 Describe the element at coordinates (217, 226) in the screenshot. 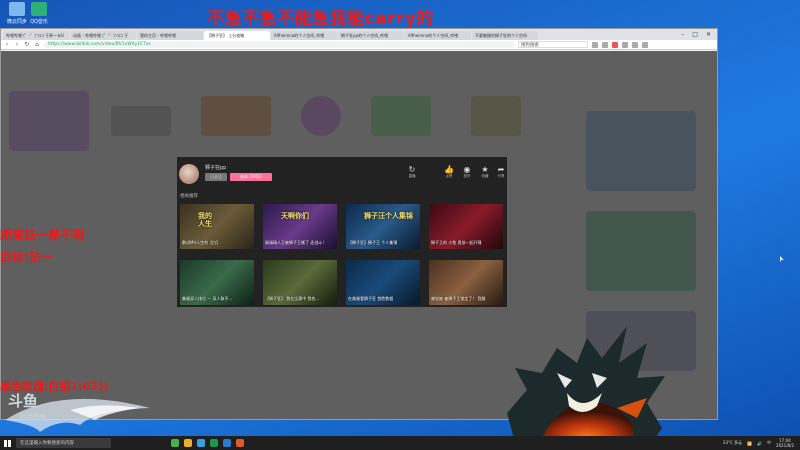

I see `related-video-card: 我的 人生歌词MV人生的【白】` at that location.